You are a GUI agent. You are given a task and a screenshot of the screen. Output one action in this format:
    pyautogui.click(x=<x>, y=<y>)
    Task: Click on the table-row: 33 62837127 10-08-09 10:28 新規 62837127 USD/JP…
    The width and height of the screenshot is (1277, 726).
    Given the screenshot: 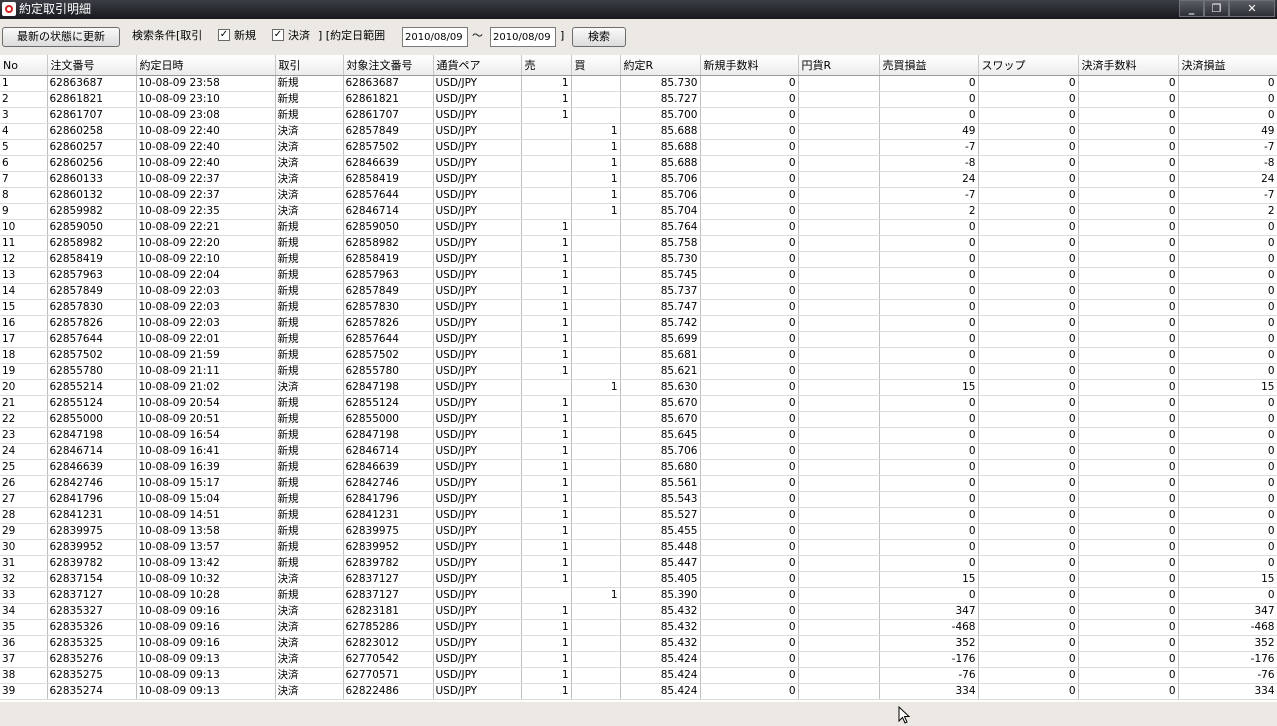 What is the action you would take?
    pyautogui.click(x=638, y=595)
    